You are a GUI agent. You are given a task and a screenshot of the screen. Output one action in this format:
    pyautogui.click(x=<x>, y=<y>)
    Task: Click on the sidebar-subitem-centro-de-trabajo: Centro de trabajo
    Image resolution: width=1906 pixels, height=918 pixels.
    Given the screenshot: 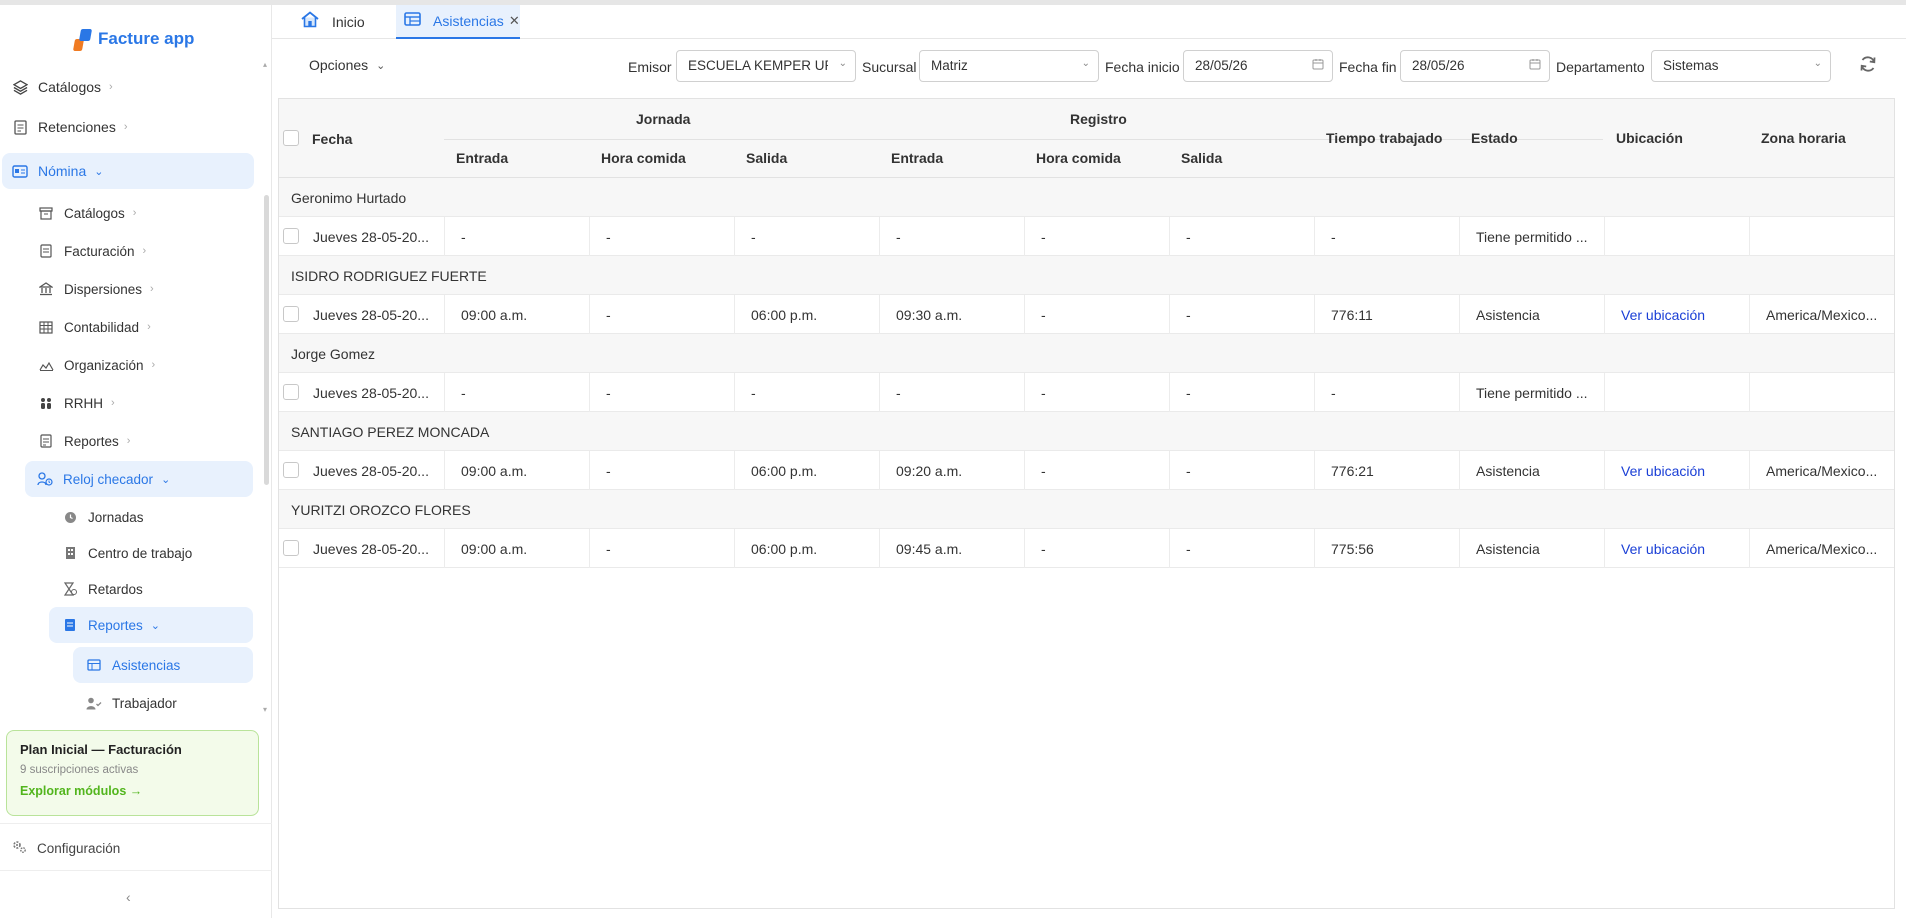 What is the action you would take?
    pyautogui.click(x=127, y=553)
    